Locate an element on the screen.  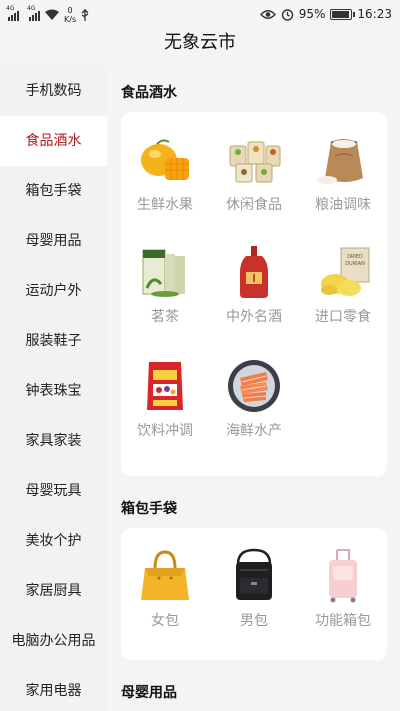
svg-text: DRIED is located at coordinates (355, 257).